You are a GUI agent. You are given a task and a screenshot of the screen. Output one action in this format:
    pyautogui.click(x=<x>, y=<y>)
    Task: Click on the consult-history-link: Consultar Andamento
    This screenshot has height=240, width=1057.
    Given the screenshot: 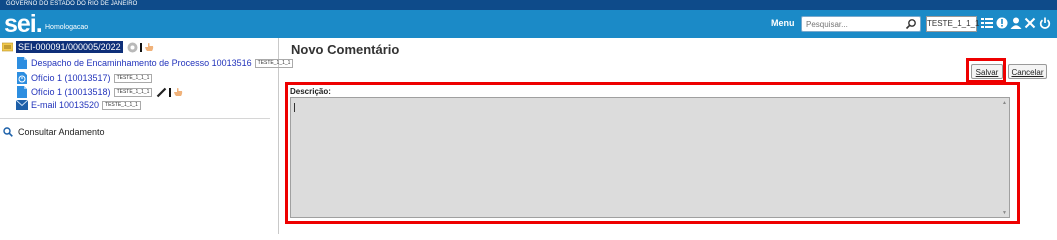 What is the action you would take?
    pyautogui.click(x=54, y=132)
    